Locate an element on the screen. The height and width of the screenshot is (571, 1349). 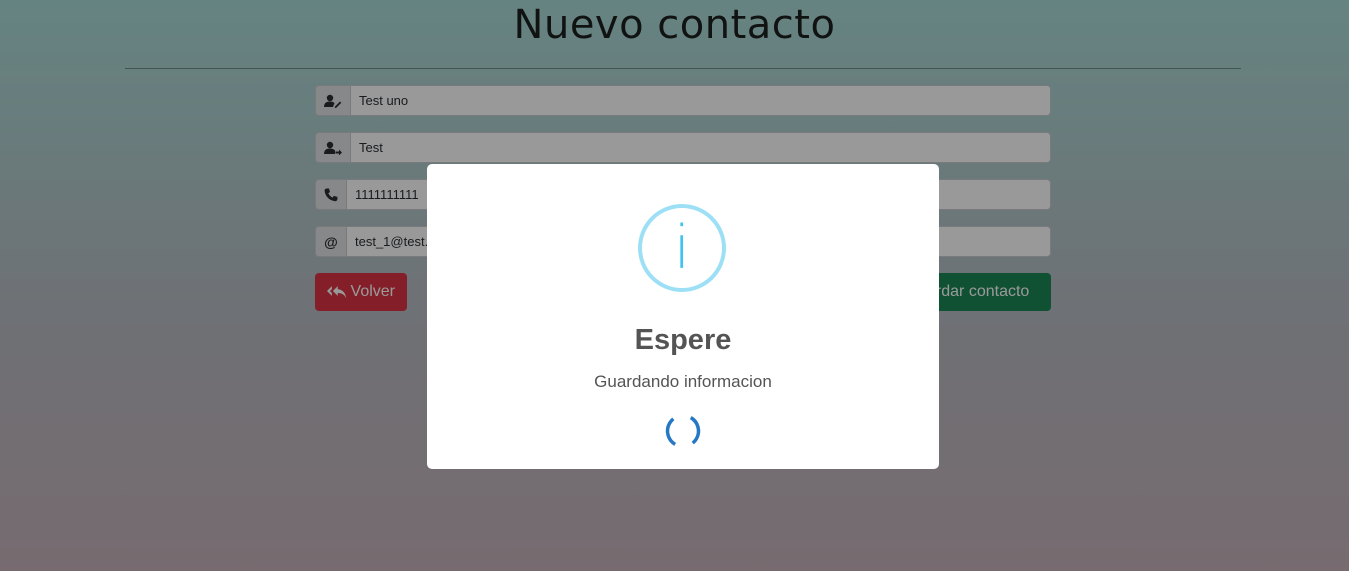
spinner-icon is located at coordinates (683, 431).